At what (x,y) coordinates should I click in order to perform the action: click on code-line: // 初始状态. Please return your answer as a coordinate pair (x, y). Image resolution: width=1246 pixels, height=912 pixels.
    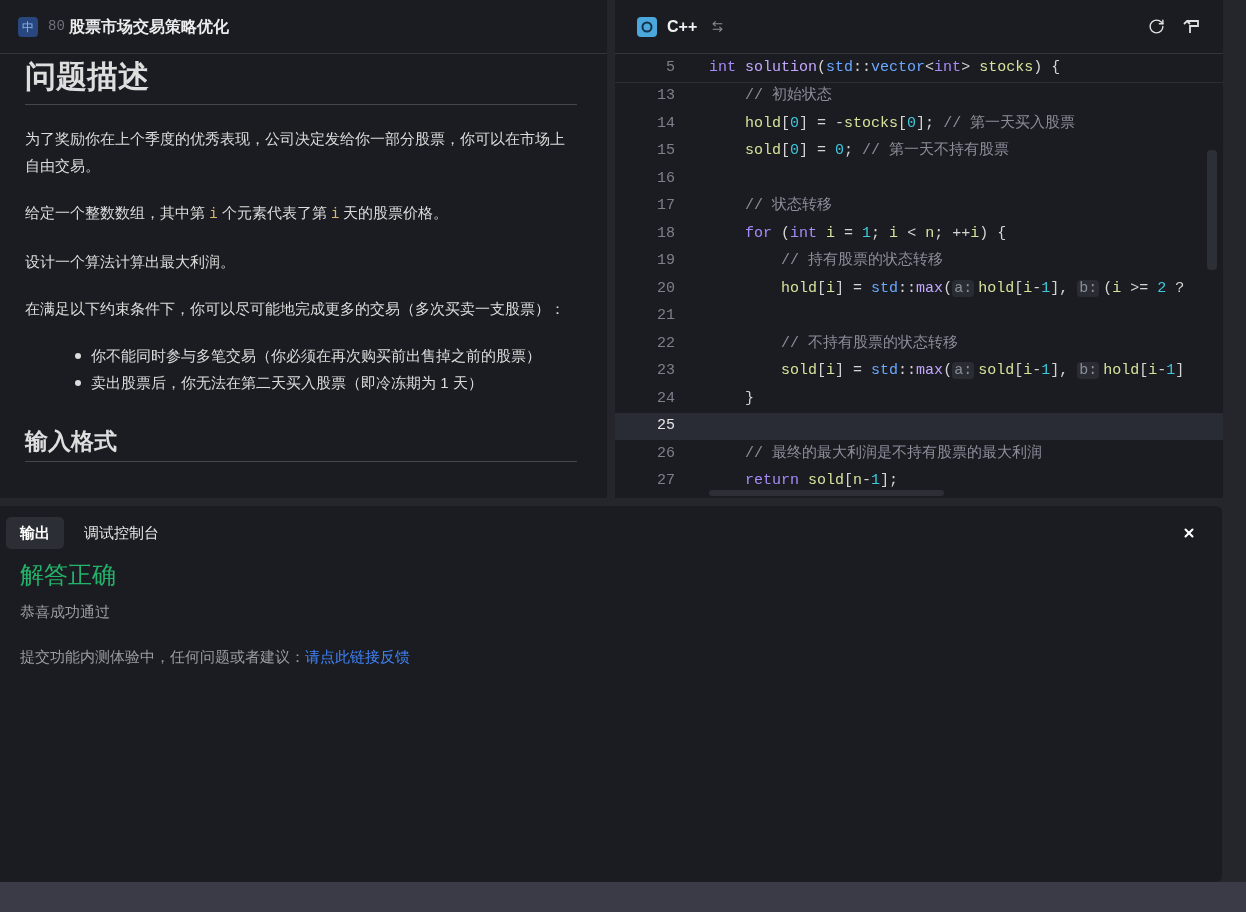
    Looking at the image, I should click on (788, 95).